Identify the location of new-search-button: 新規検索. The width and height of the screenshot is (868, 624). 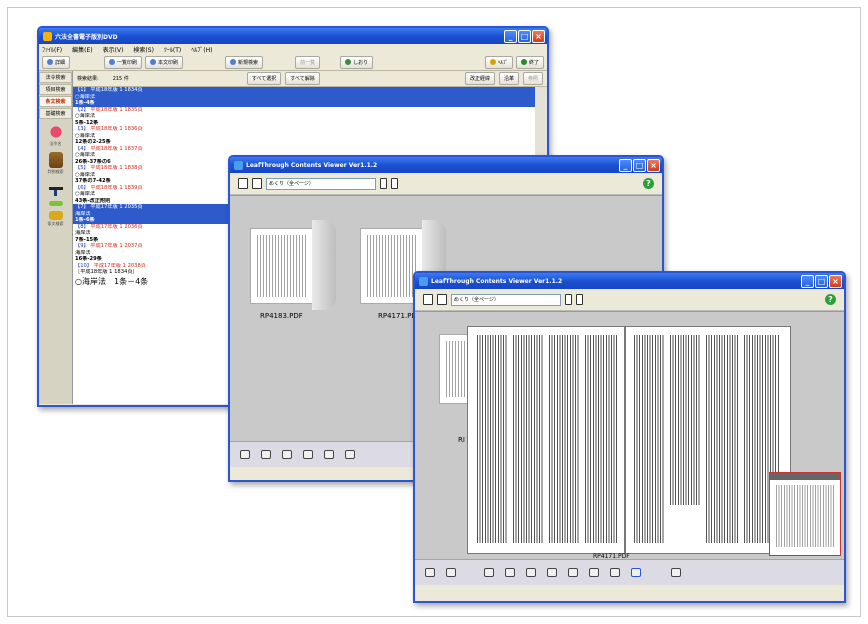
(244, 62).